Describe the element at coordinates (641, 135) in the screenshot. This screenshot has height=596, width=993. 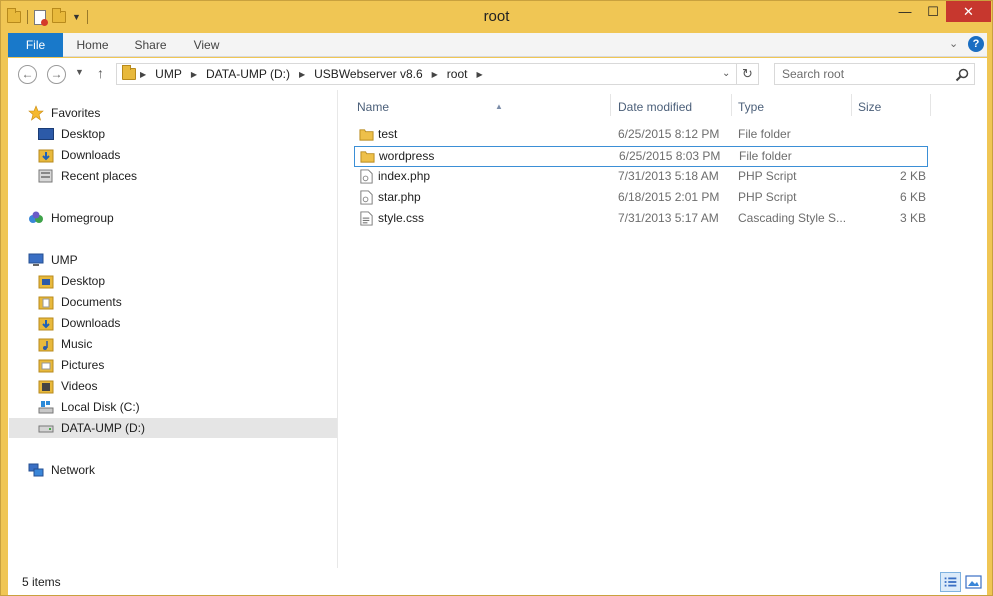
I see `file-row: test 6/25/2015 8:12 PM File folder` at that location.